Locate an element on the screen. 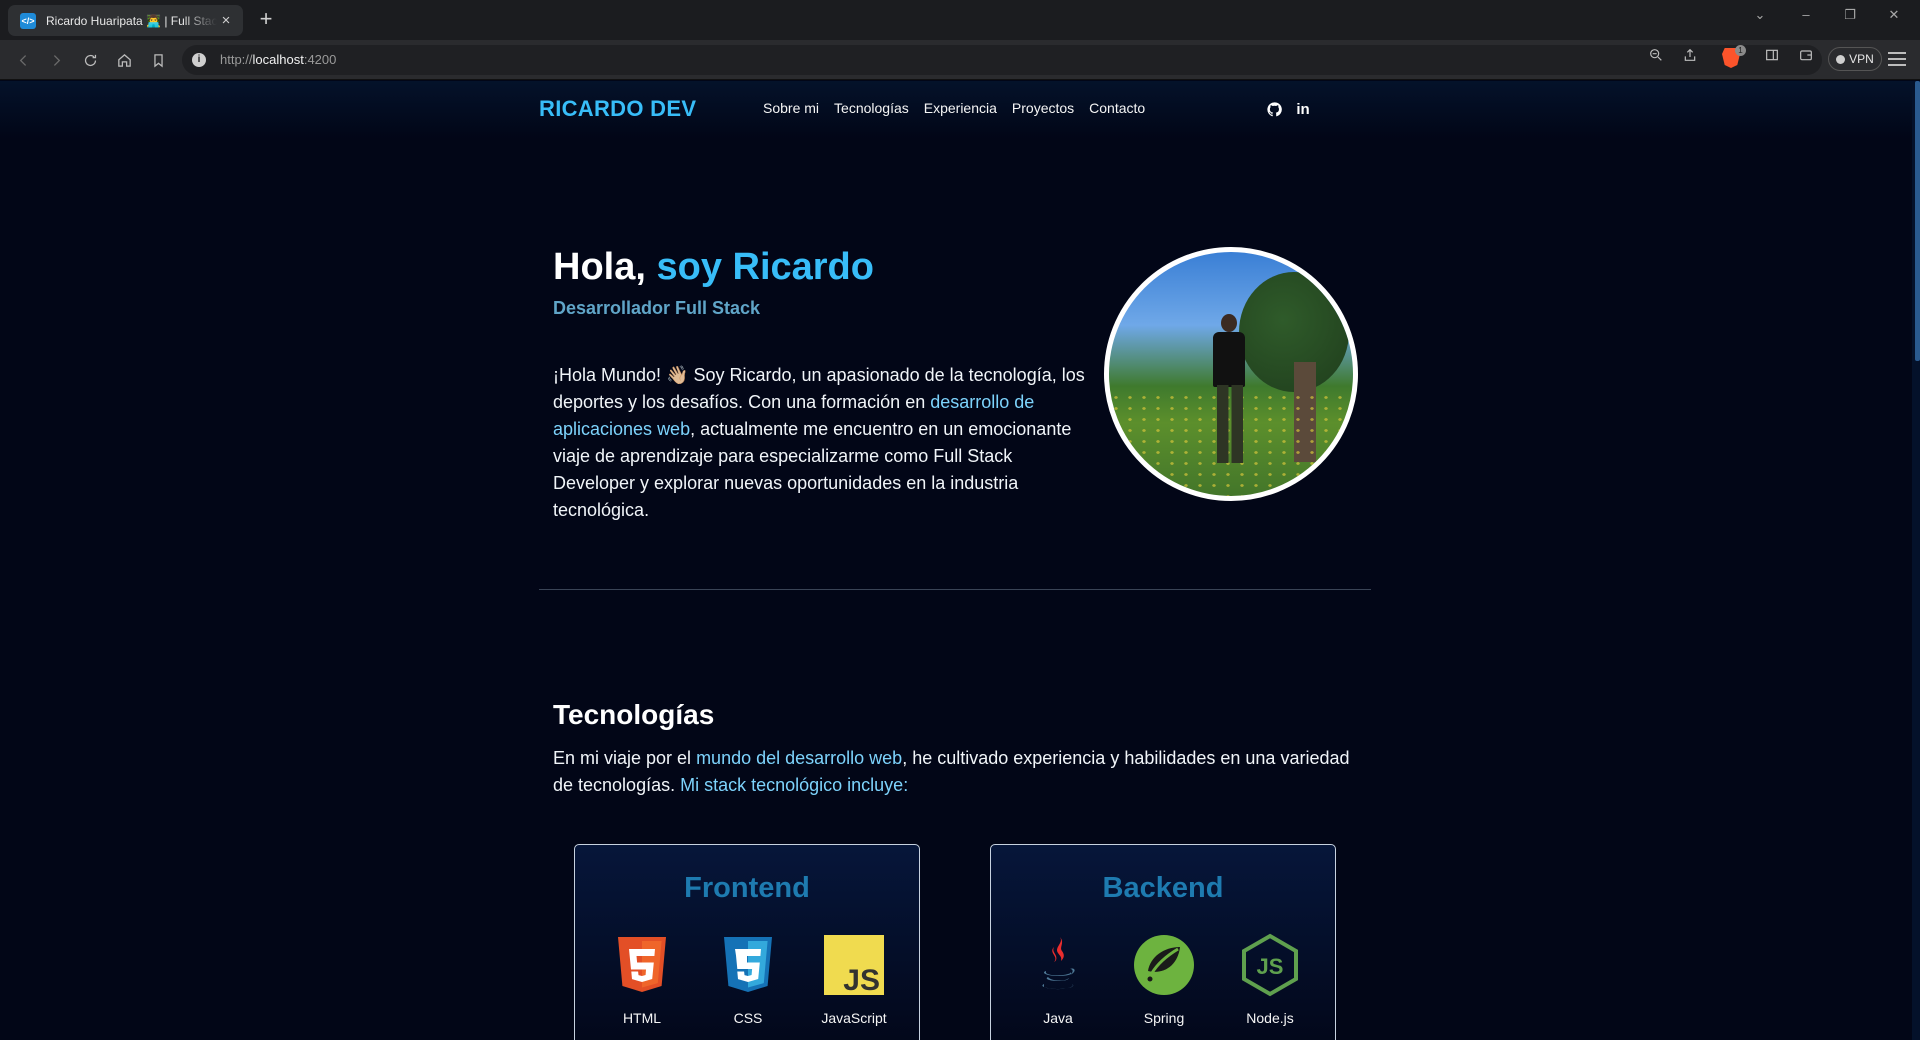 This screenshot has height=1040, width=1920. close-window-button: ✕ is located at coordinates (1894, 15).